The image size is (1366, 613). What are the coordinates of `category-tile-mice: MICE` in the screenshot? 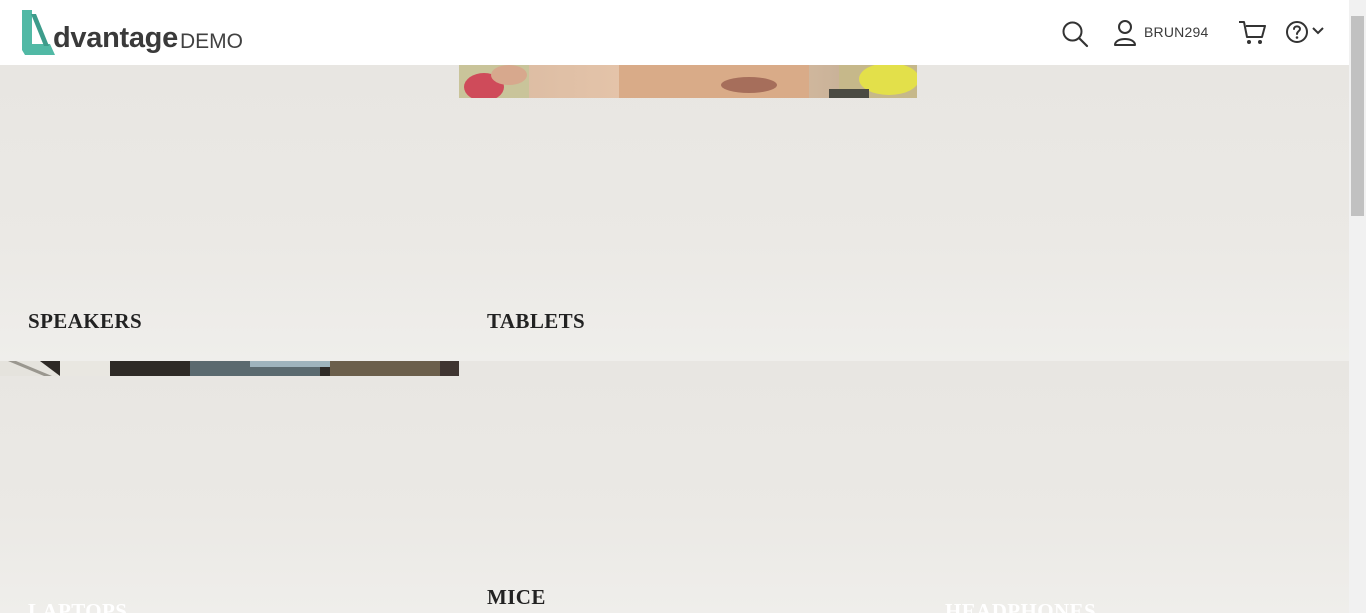 It's located at (688, 487).